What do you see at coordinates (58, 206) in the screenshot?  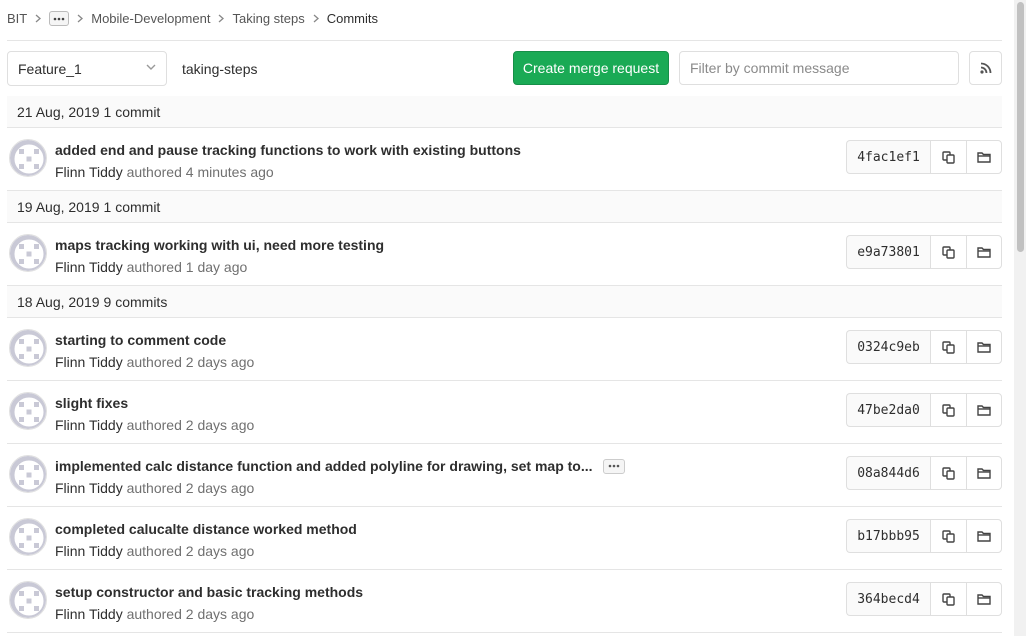 I see `commit-day-date: 19 Aug, 2019` at bounding box center [58, 206].